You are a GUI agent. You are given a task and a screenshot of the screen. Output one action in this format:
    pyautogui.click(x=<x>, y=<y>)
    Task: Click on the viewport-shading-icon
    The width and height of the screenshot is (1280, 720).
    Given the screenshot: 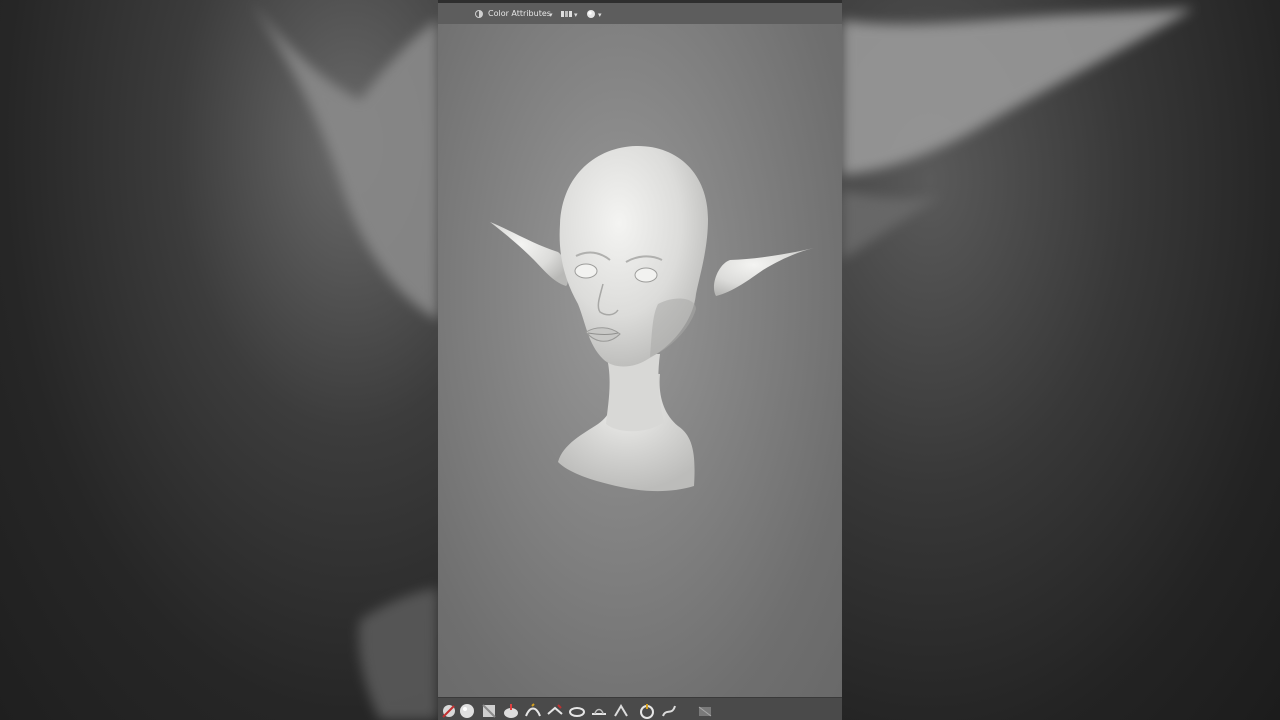 What is the action you would take?
    pyautogui.click(x=479, y=14)
    